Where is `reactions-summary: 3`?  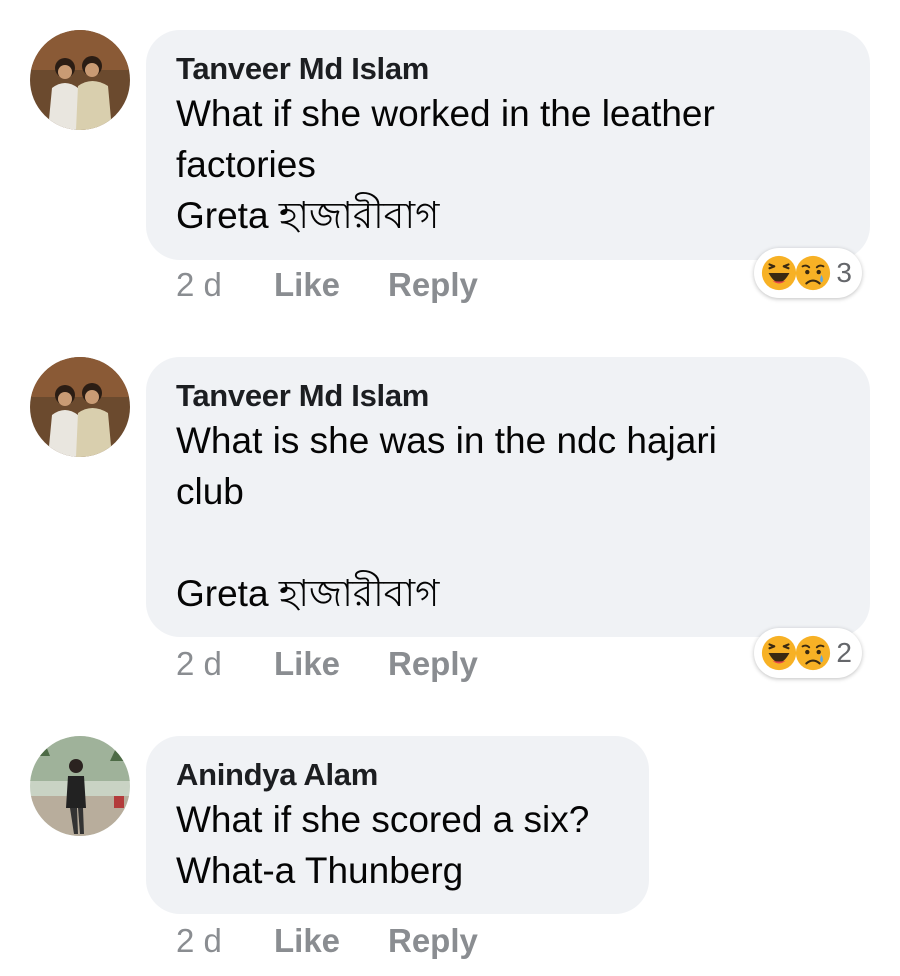 reactions-summary: 3 is located at coordinates (808, 273).